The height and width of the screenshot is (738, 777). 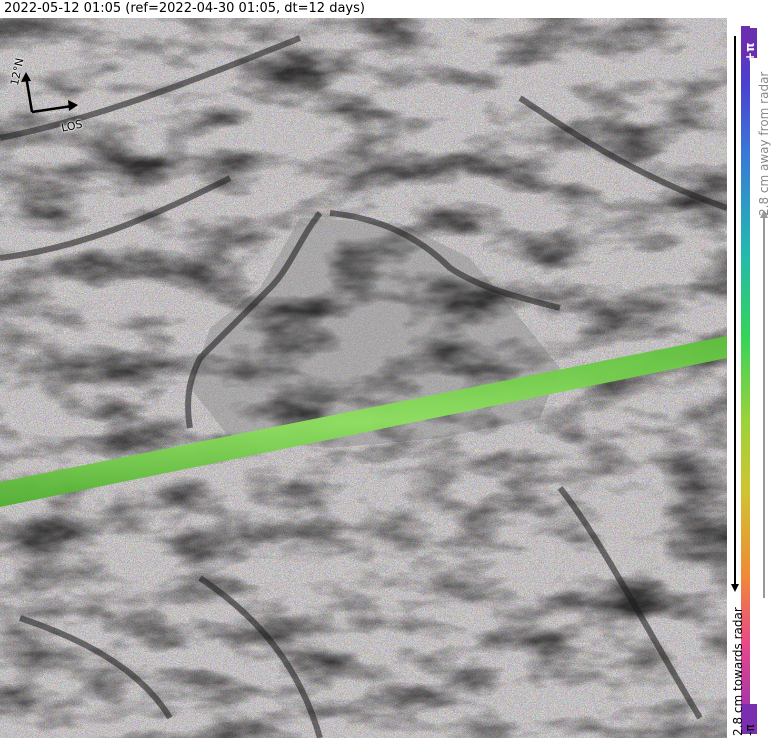 I want to click on colorbar-top-label: +π, so click(x=750, y=52).